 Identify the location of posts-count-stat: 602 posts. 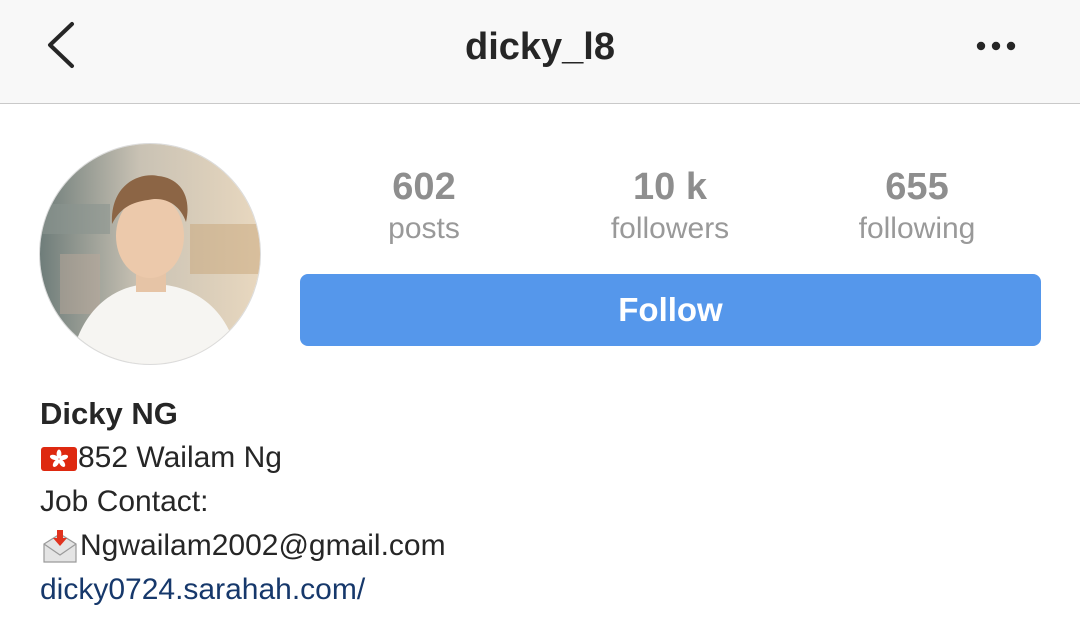
(424, 206).